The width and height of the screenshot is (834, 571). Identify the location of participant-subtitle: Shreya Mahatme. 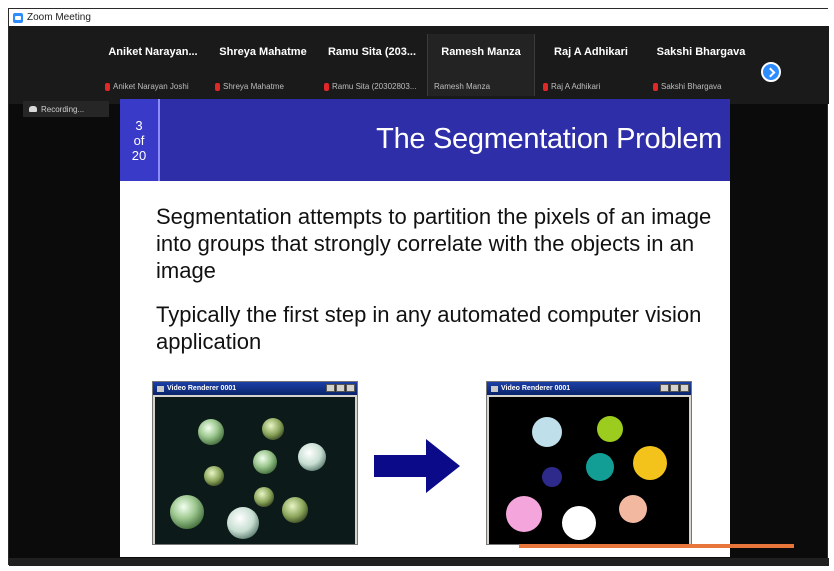
(265, 86).